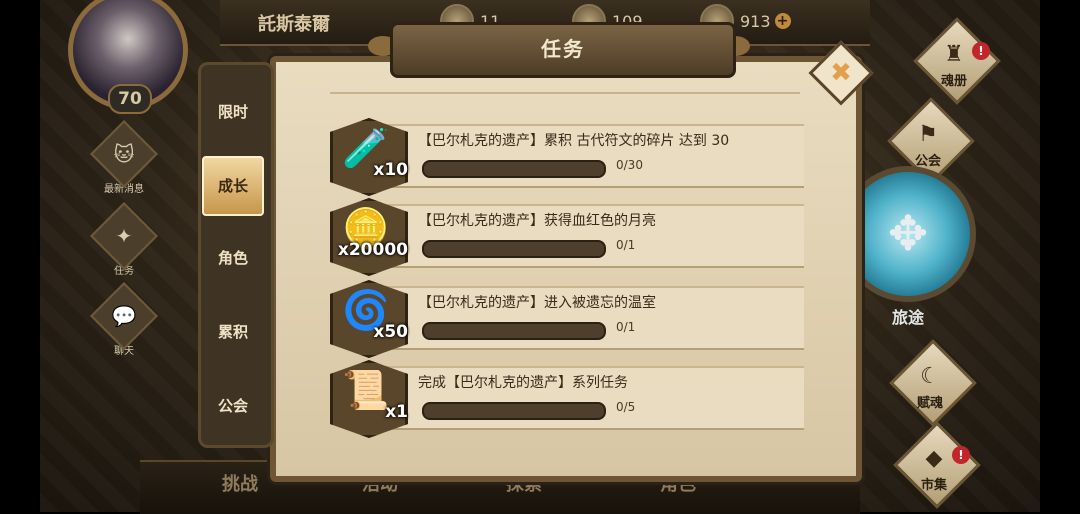  Describe the element at coordinates (233, 332) in the screenshot. I see `tab-accumulate: 累积` at that location.